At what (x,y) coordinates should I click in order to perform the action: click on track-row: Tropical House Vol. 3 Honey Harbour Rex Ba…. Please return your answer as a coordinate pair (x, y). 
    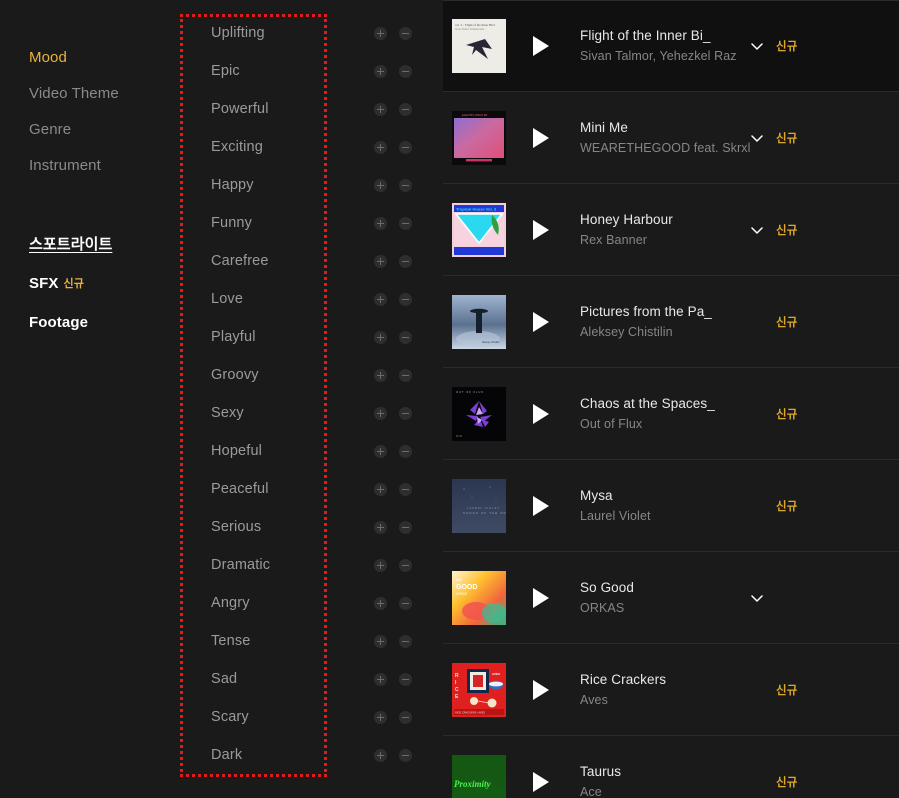
    Looking at the image, I should click on (671, 230).